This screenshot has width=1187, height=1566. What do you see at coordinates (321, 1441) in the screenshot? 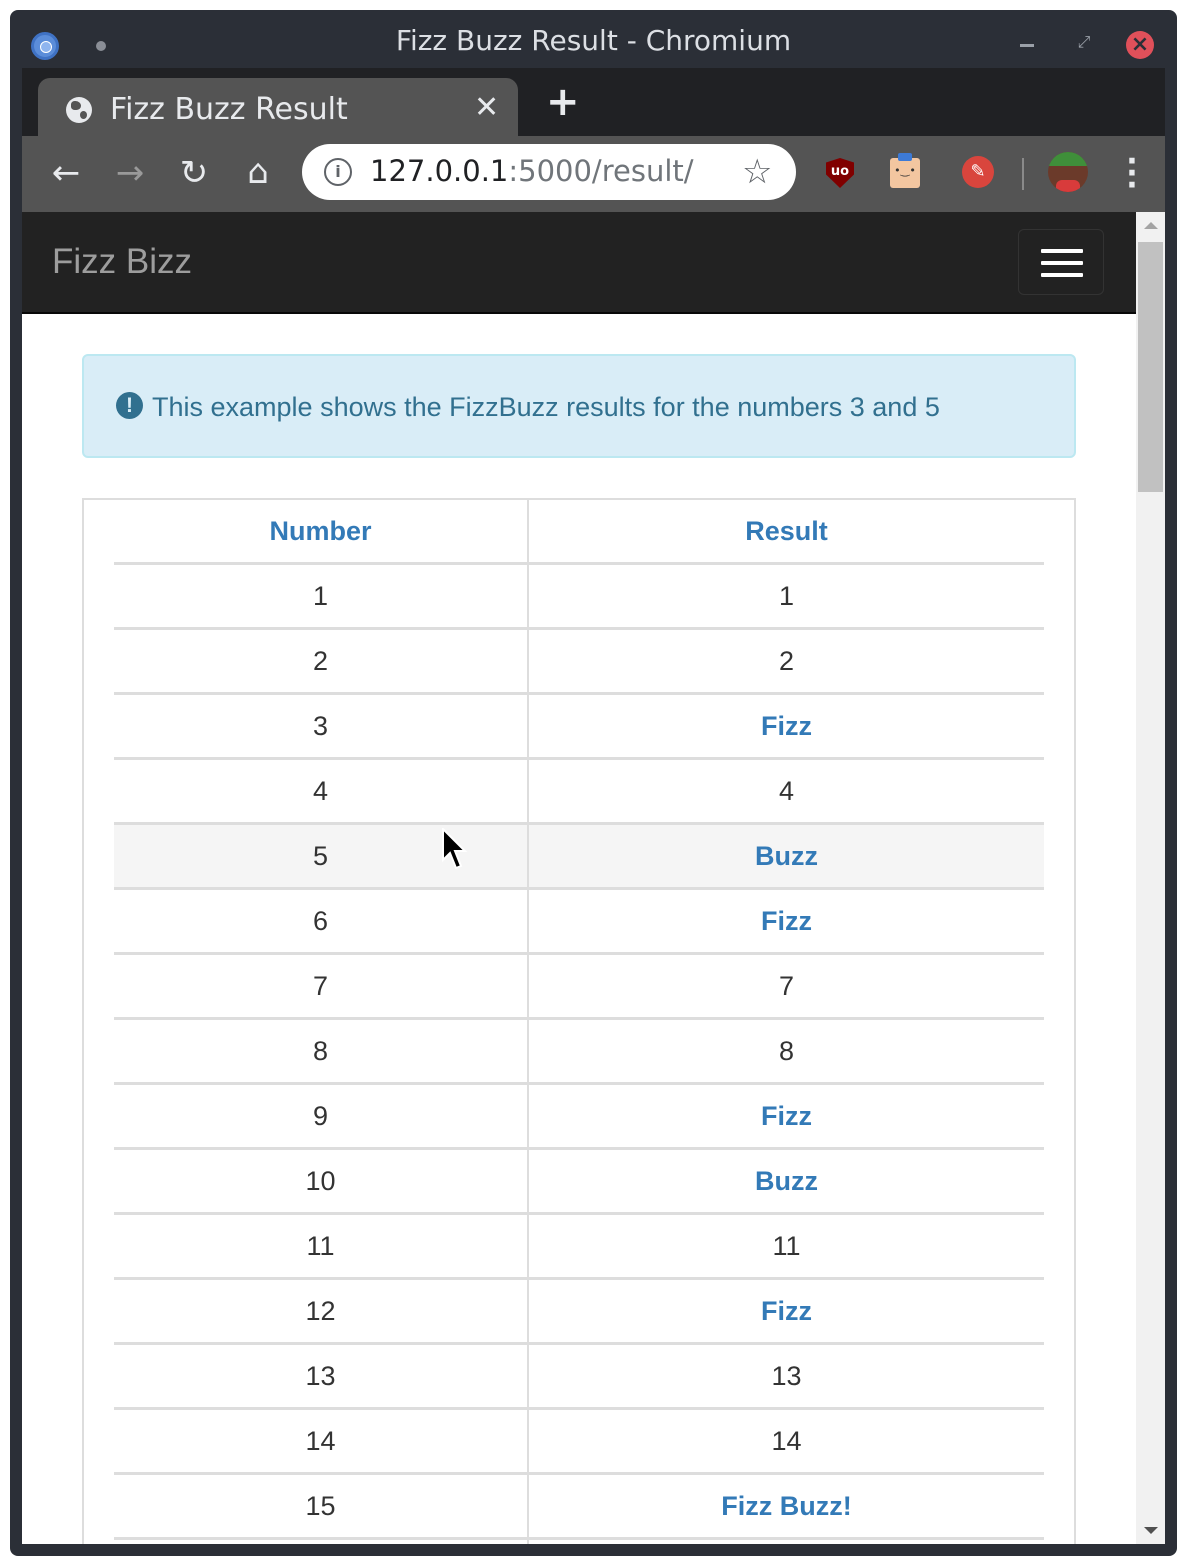
I see `cell-number: 14` at bounding box center [321, 1441].